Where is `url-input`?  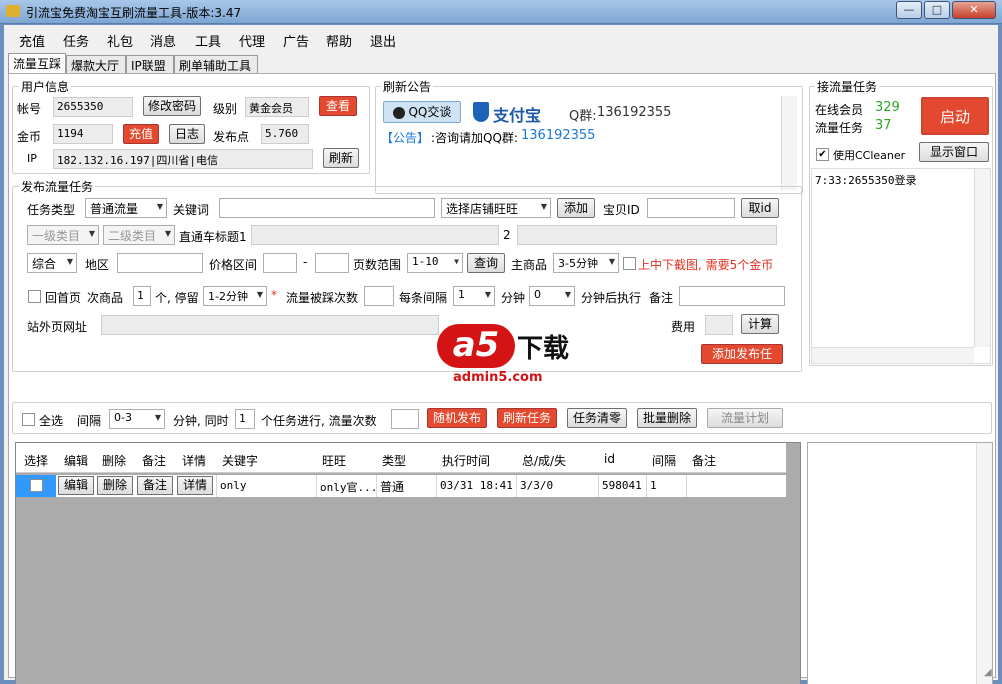 url-input is located at coordinates (270, 325).